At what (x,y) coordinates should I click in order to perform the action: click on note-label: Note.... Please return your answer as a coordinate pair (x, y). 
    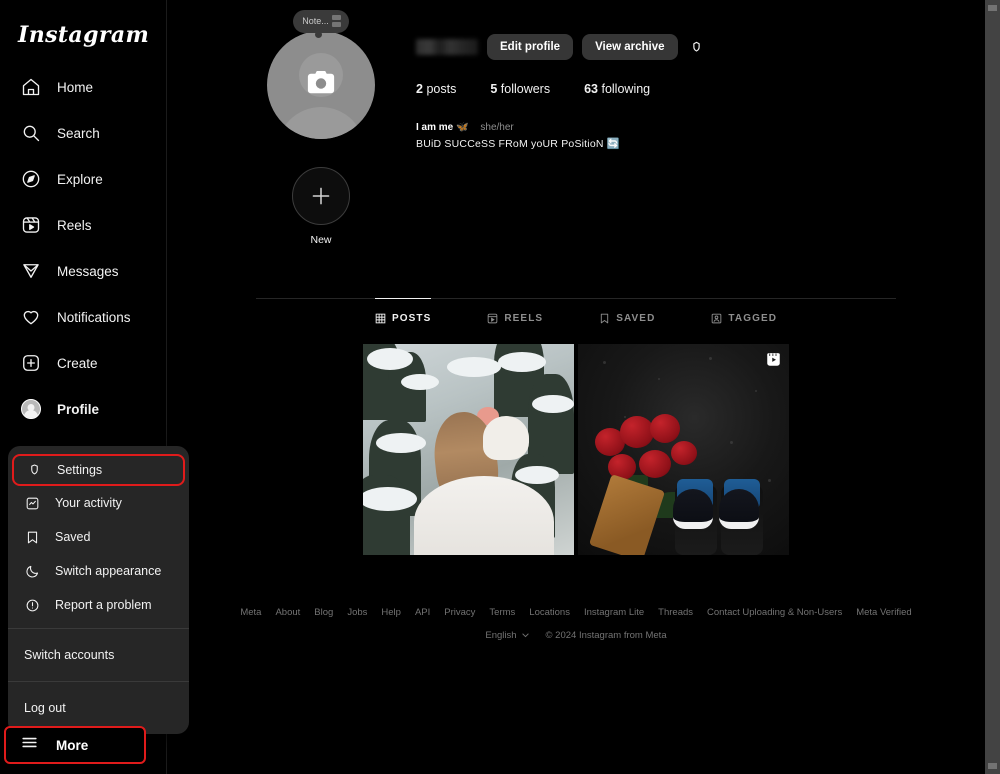
    Looking at the image, I should click on (315, 21).